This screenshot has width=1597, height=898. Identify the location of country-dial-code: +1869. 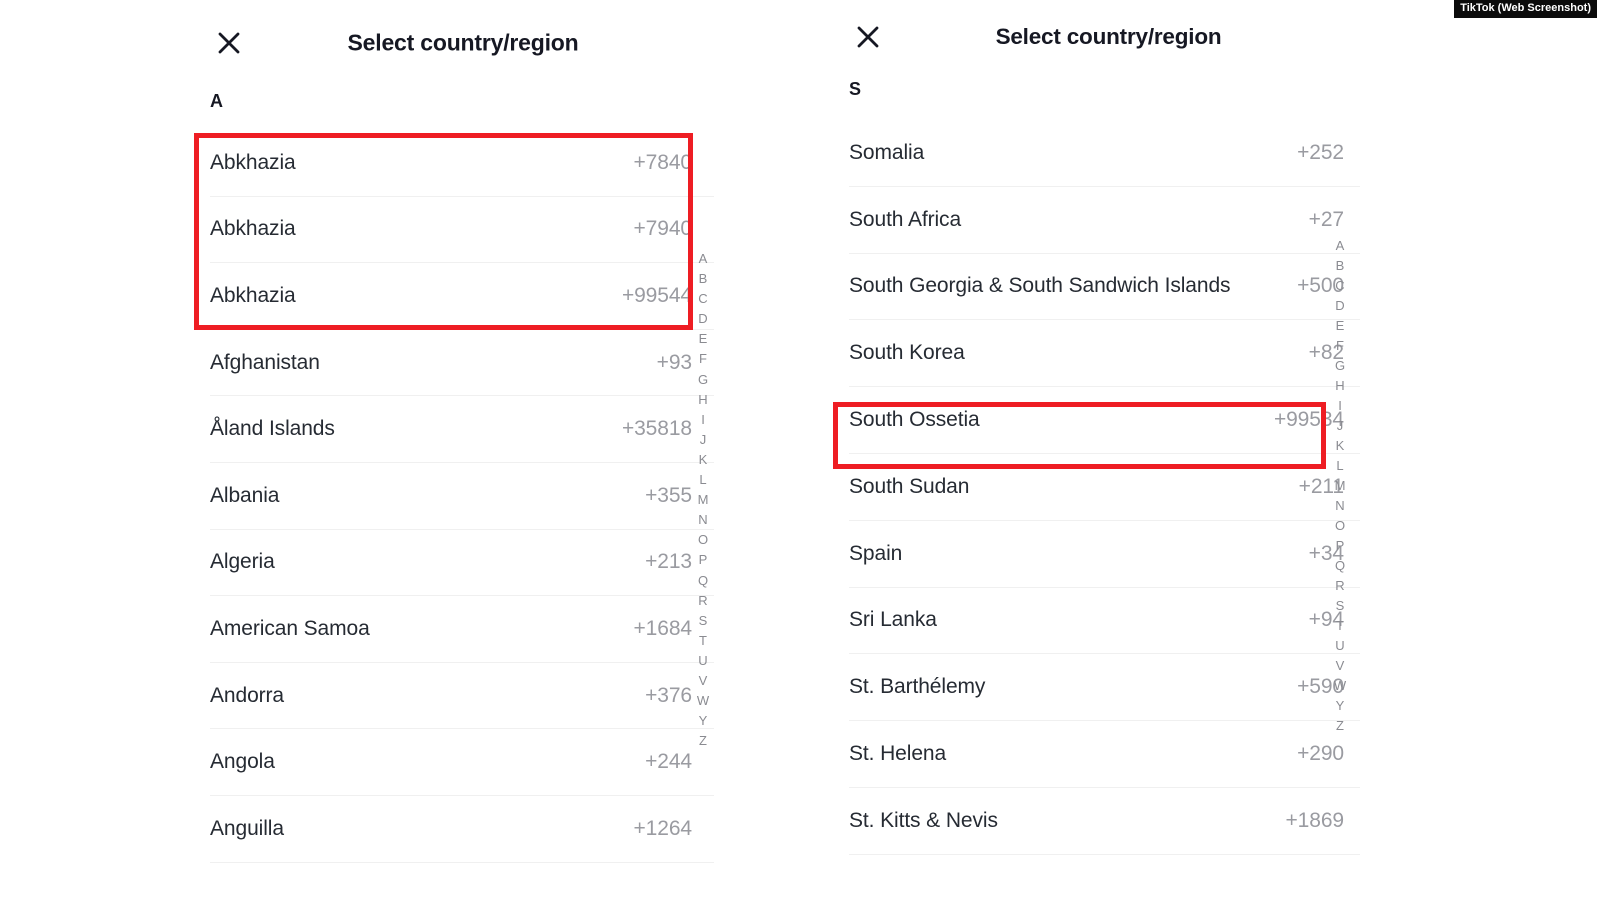
(1315, 820).